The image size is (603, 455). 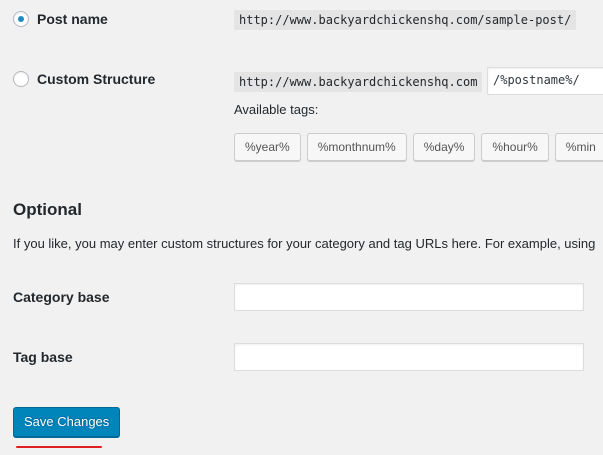 I want to click on custom-structure-label: Custom Structure, so click(x=96, y=79).